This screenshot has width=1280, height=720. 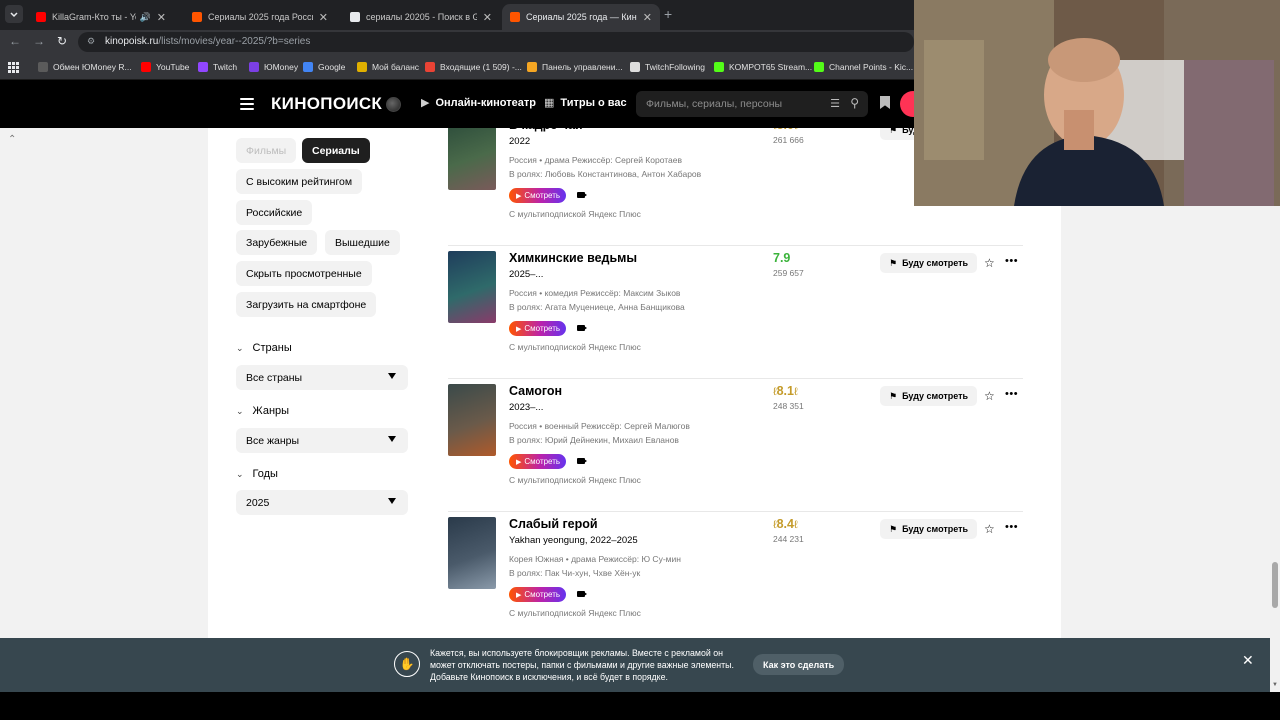 I want to click on want-label: Буду смотреть, so click(x=935, y=263).